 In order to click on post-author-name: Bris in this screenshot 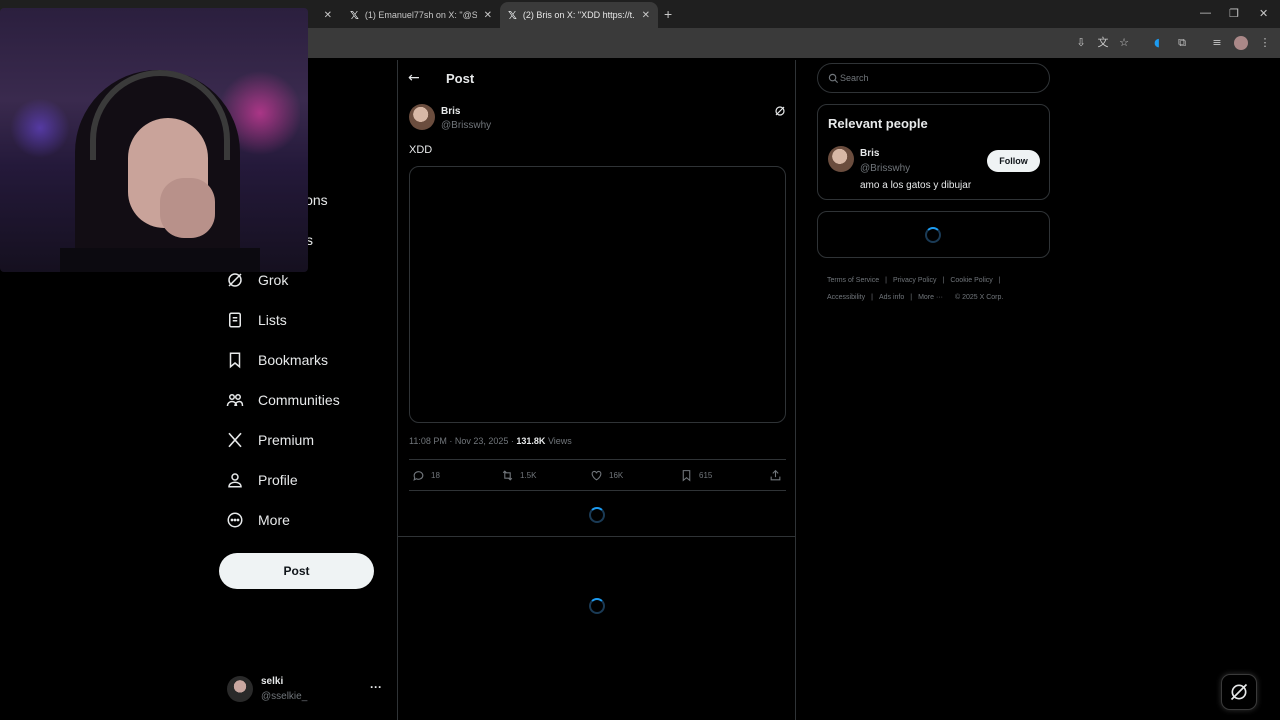, I will do `click(450, 111)`.